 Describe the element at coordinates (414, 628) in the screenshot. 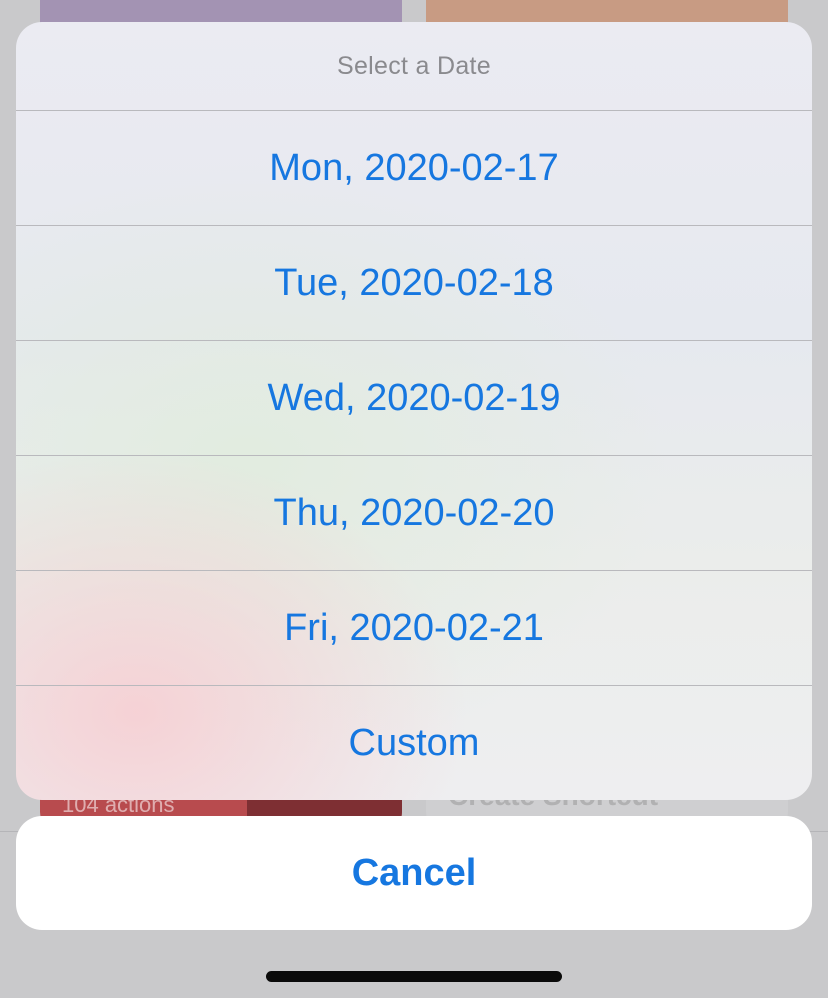

I see `date-option-fri: Fri, 2020-02-21` at that location.